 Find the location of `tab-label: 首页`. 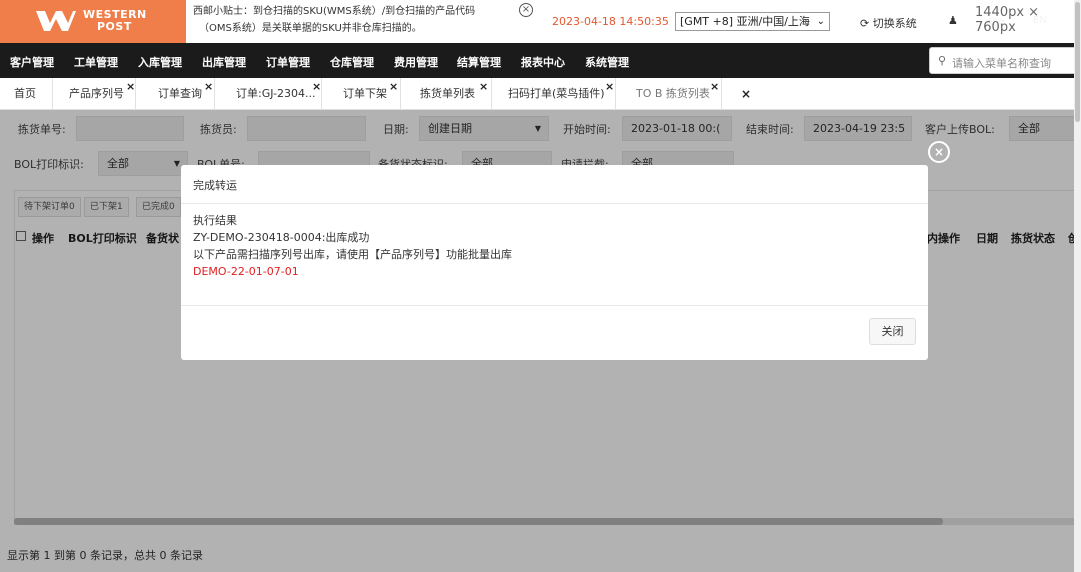

tab-label: 首页 is located at coordinates (25, 93).